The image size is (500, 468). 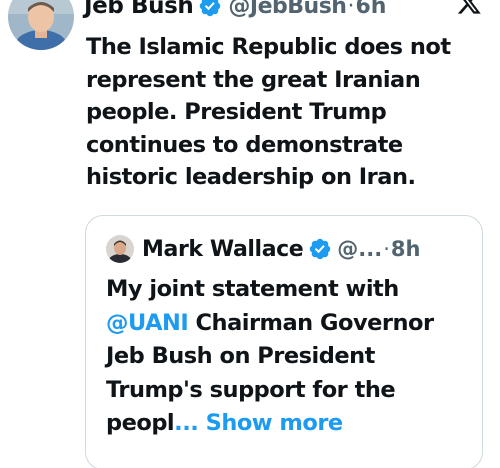 What do you see at coordinates (252, 289) in the screenshot?
I see `quoted-text-before: My joint statement with` at bounding box center [252, 289].